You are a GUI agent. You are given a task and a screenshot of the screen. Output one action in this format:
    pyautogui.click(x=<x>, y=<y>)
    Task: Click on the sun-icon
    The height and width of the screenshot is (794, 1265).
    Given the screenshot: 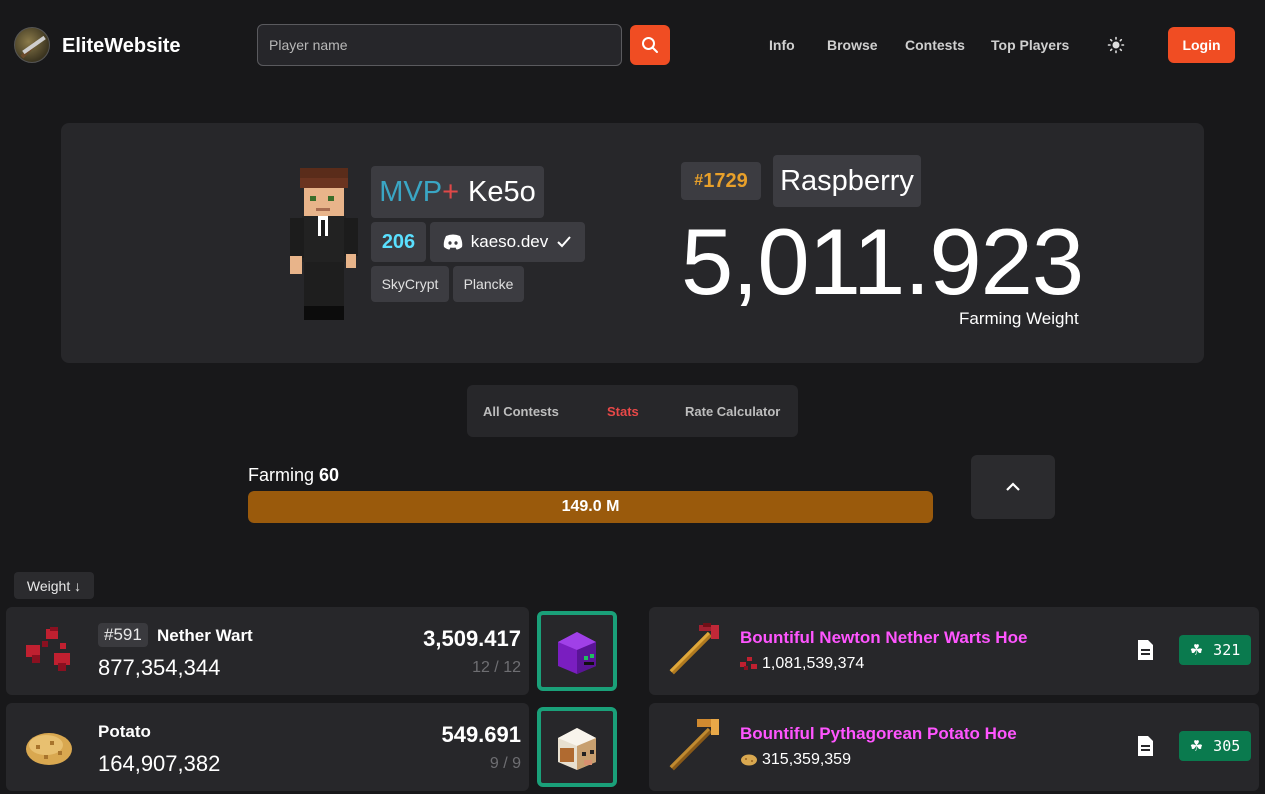 What is the action you would take?
    pyautogui.click(x=1116, y=45)
    